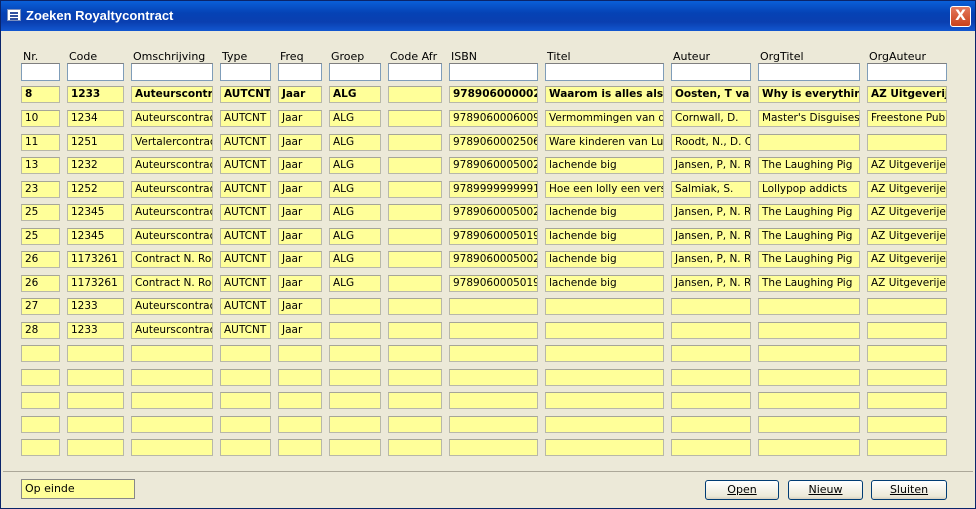 This screenshot has width=976, height=509. What do you see at coordinates (415, 94) in the screenshot?
I see `current-row-code-afr` at bounding box center [415, 94].